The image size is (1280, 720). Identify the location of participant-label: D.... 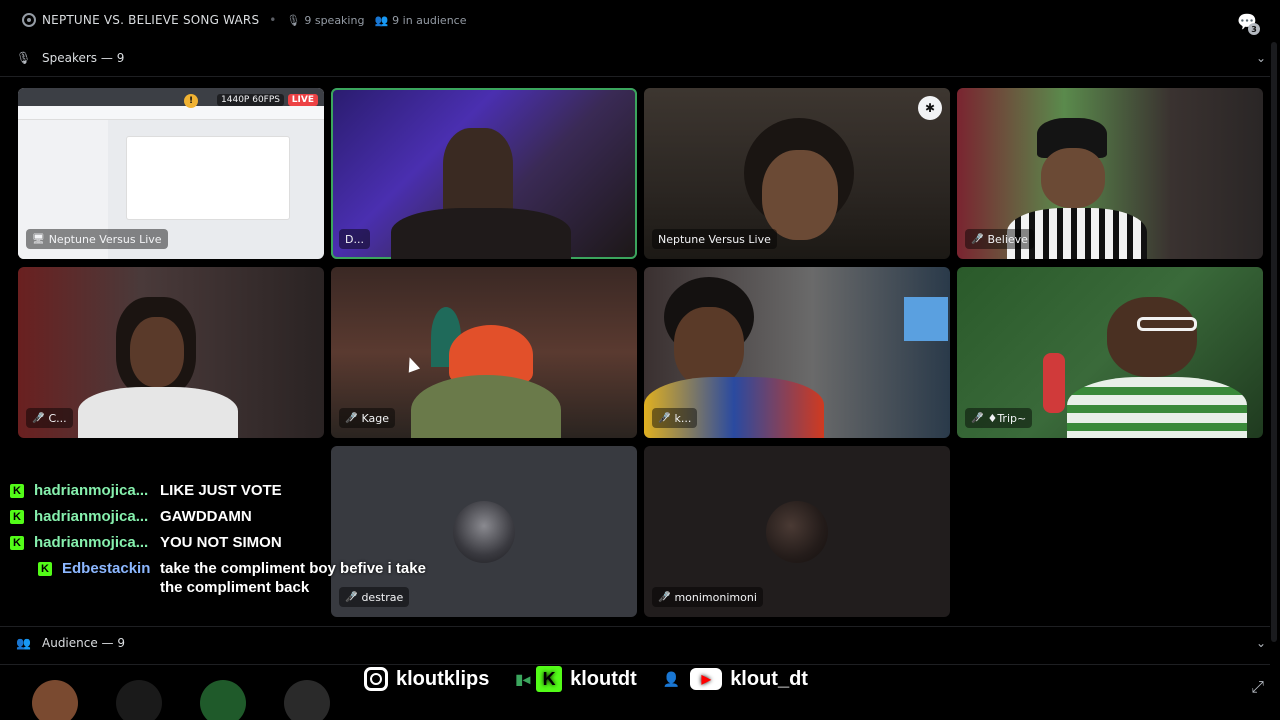
(354, 239).